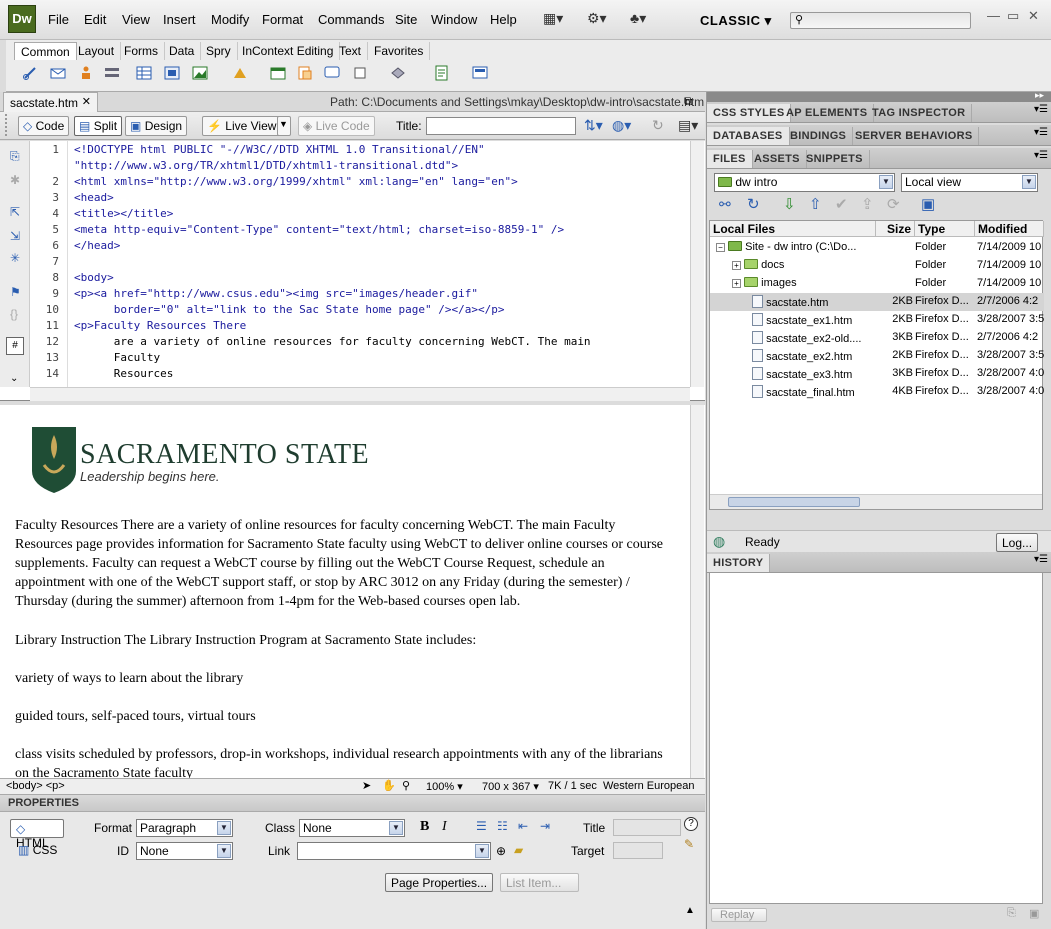 The height and width of the screenshot is (929, 1051). Describe the element at coordinates (394, 851) in the screenshot. I see `link-input: ▼` at that location.